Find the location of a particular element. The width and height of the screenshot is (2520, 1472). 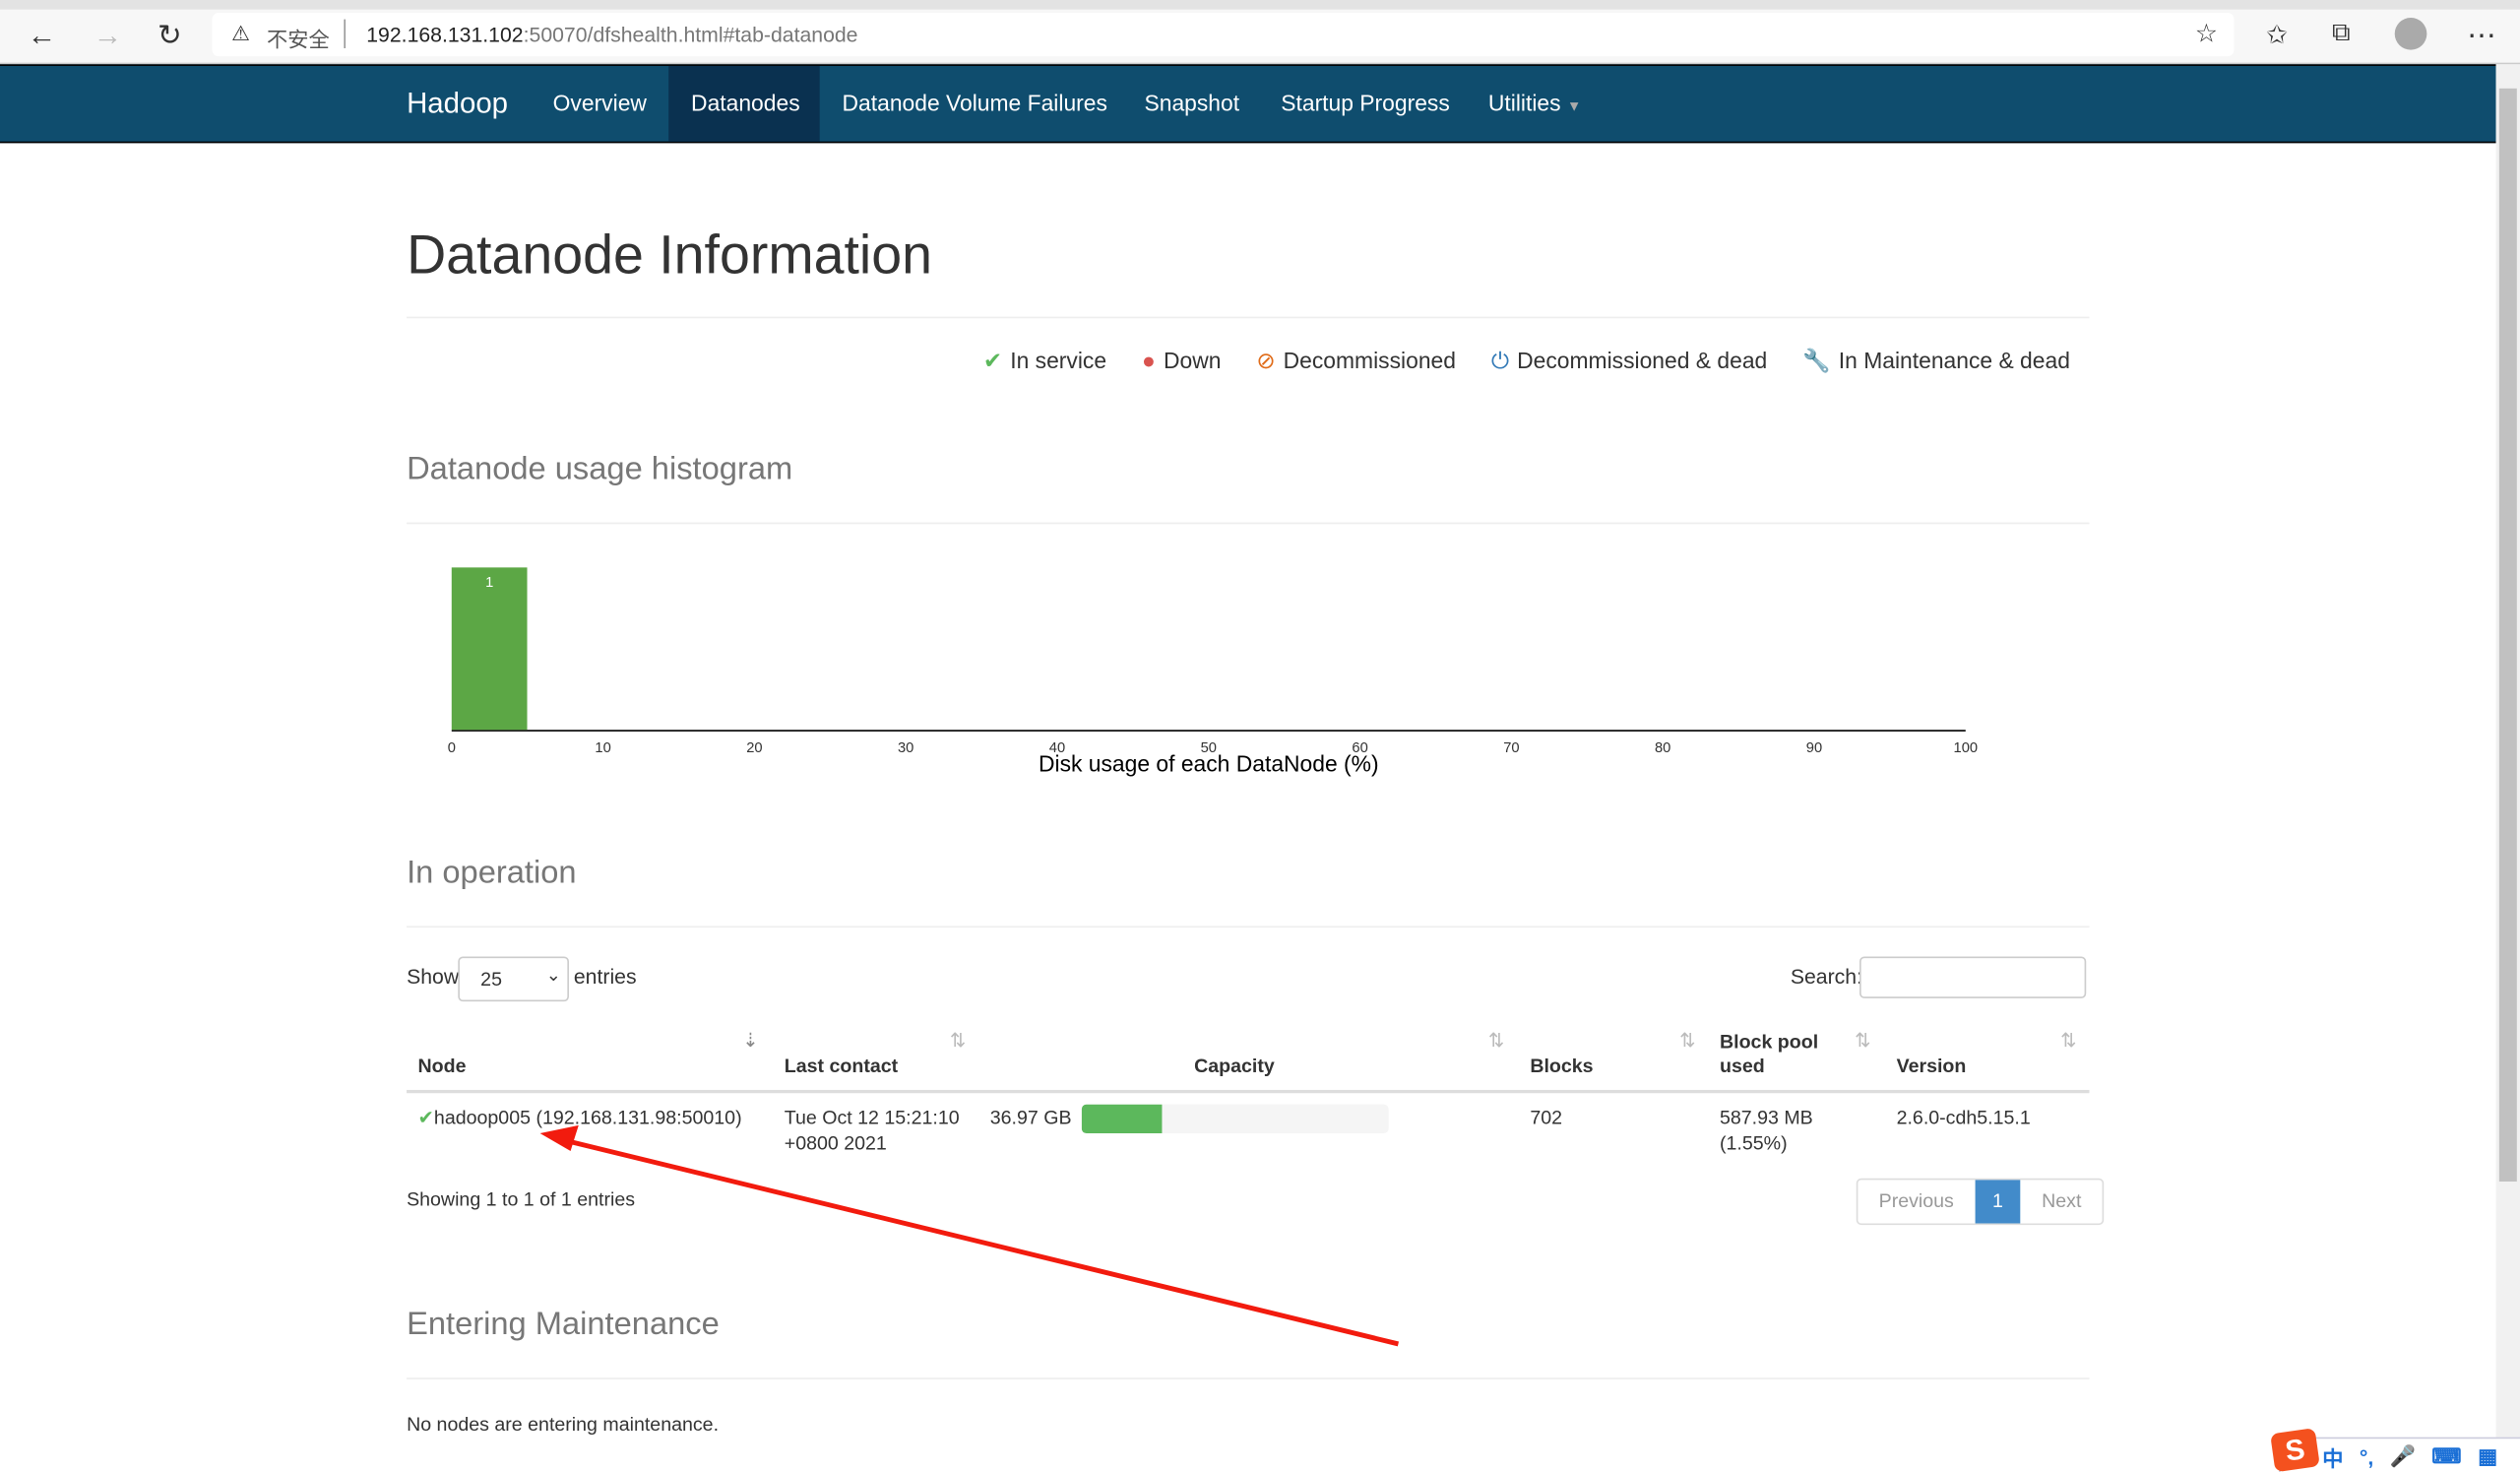

maintenance-heading: Entering Maintenance is located at coordinates (563, 1325).